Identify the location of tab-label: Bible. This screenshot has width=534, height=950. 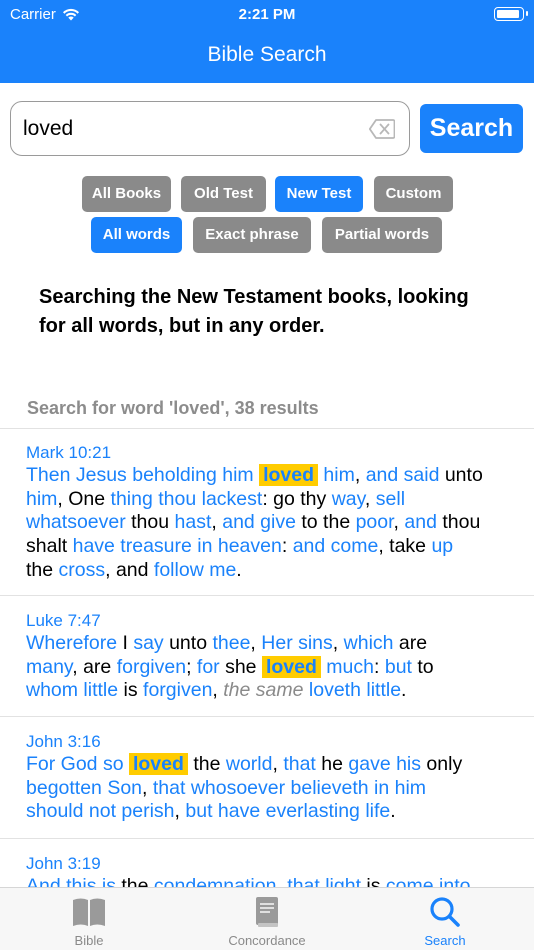
(89, 940).